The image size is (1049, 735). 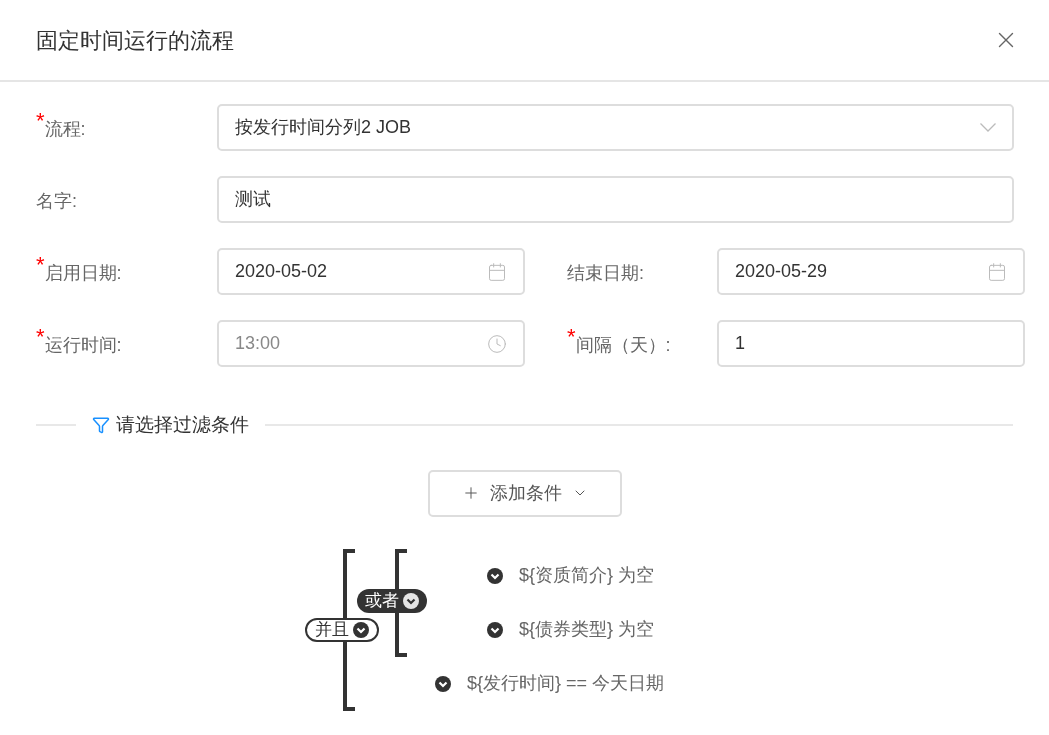 What do you see at coordinates (342, 629) in the screenshot?
I see `operator-toggle: 并且` at bounding box center [342, 629].